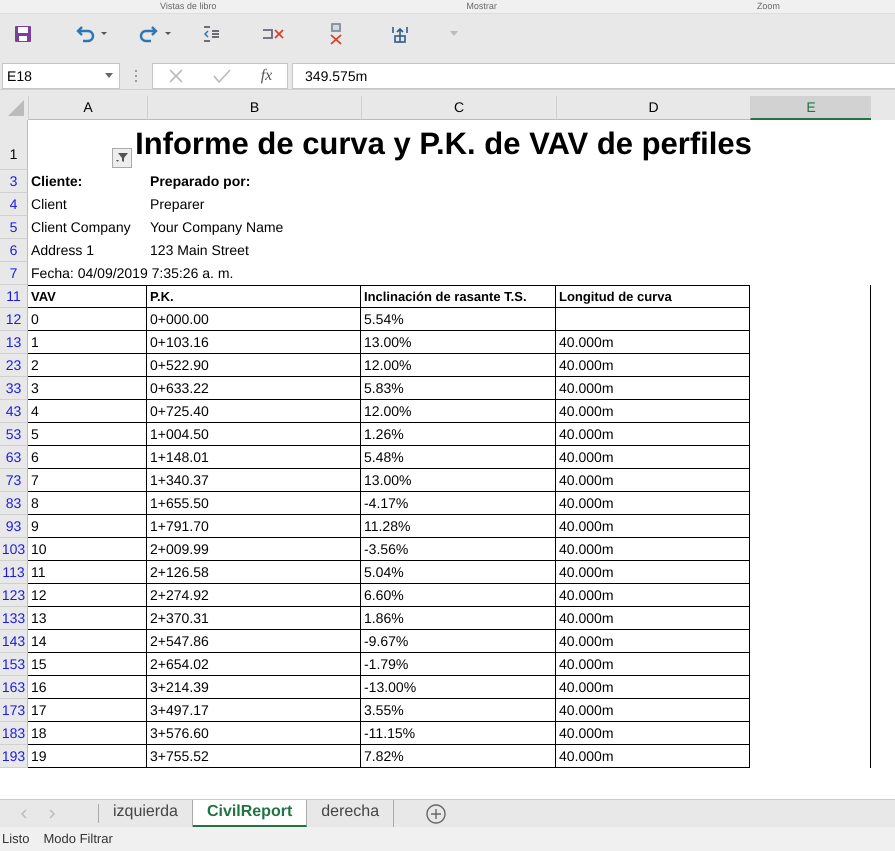 Image resolution: width=895 pixels, height=851 pixels. What do you see at coordinates (14, 756) in the screenshot?
I see `row-header: 193` at bounding box center [14, 756].